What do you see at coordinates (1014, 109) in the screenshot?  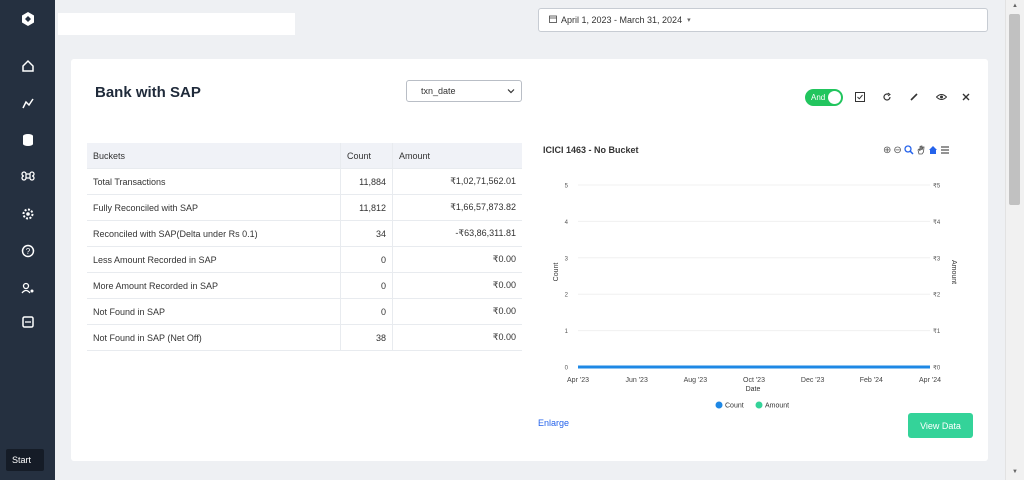 I see `scroll-thumb` at bounding box center [1014, 109].